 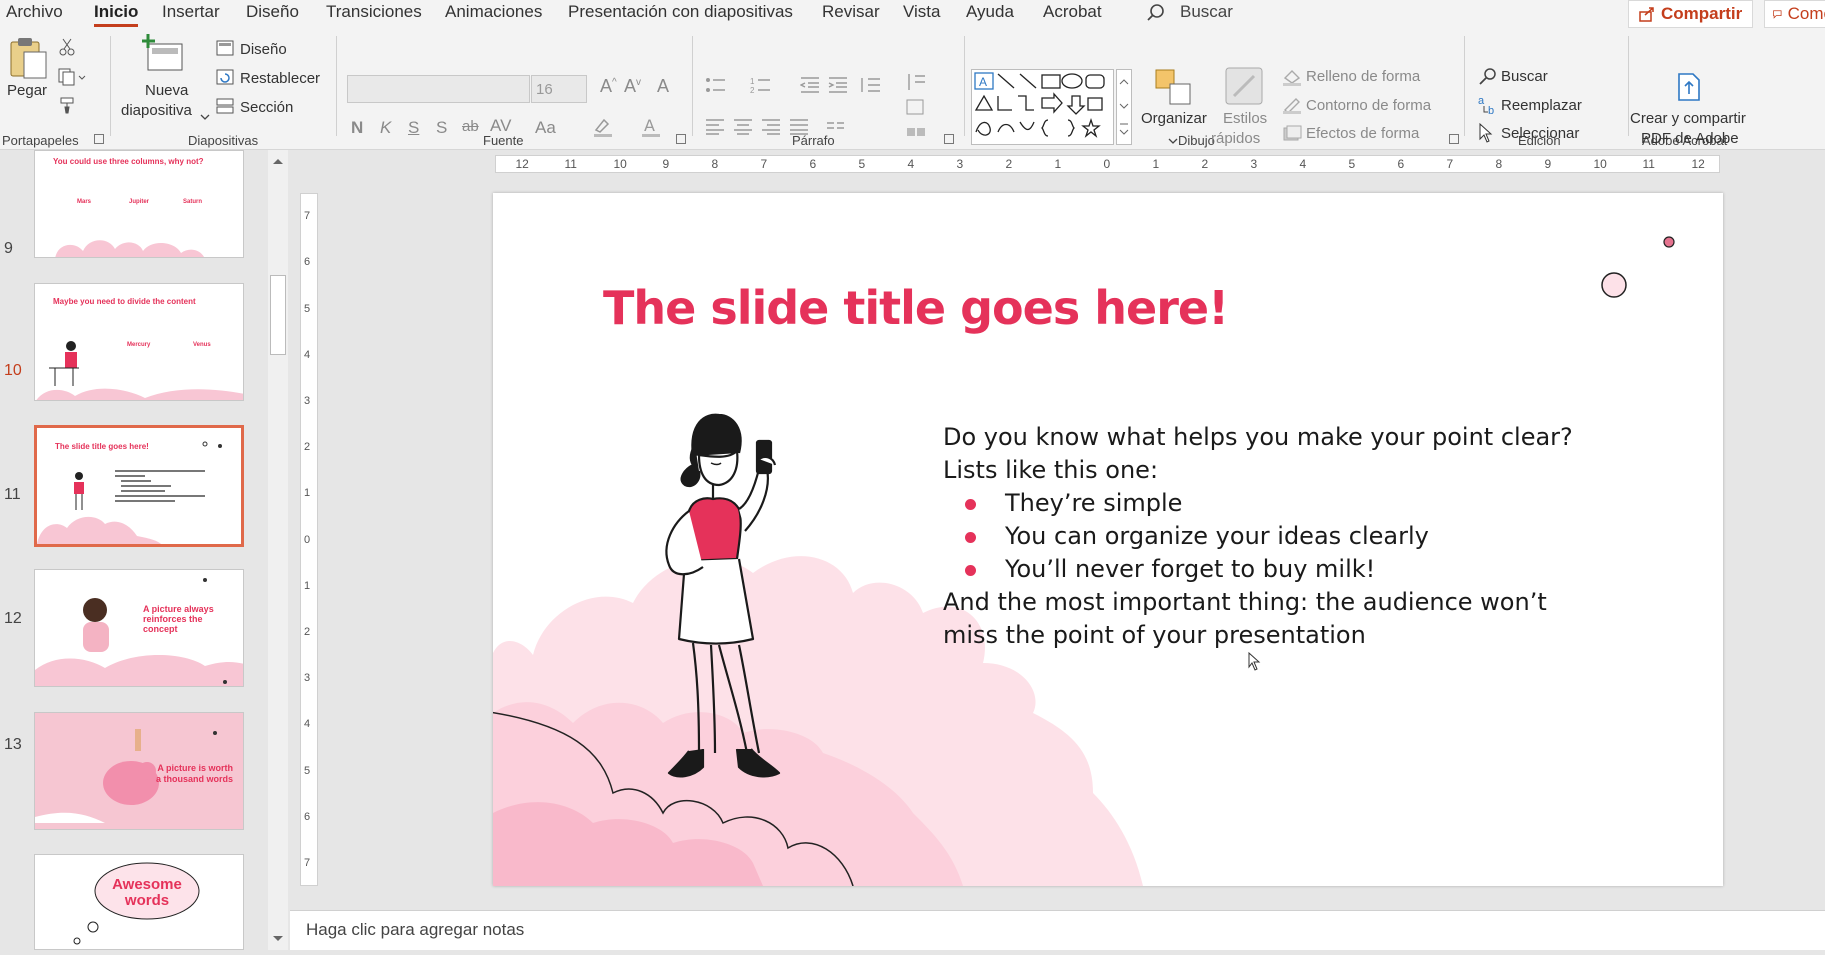 What do you see at coordinates (1206, 12) in the screenshot?
I see `tell-me-search: Buscar` at bounding box center [1206, 12].